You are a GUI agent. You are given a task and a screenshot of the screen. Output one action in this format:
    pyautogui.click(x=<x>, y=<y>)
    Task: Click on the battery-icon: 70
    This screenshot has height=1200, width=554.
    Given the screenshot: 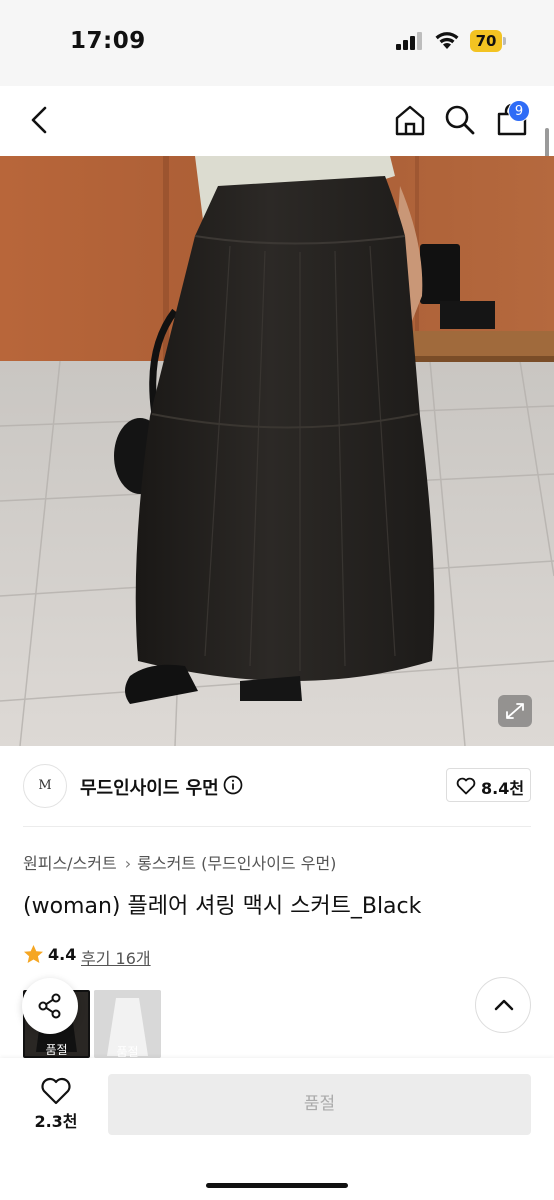 What is the action you would take?
    pyautogui.click(x=488, y=41)
    